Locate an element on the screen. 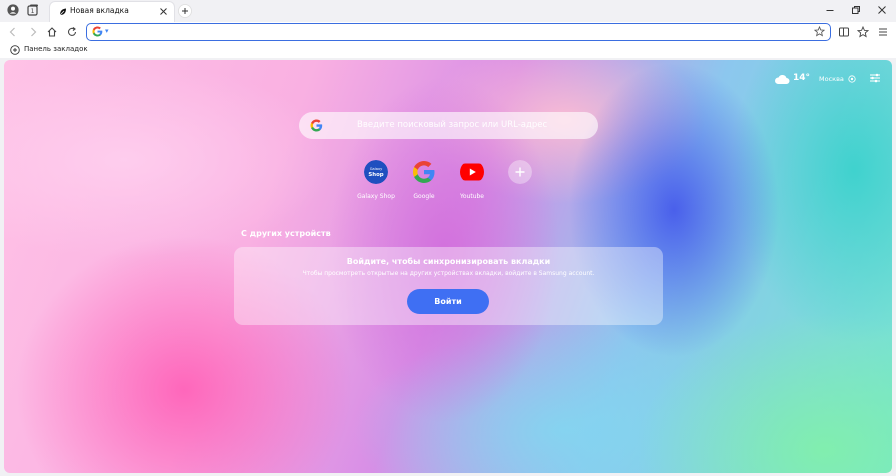 The width and height of the screenshot is (896, 476). sign-in-button: Войти is located at coordinates (448, 301).